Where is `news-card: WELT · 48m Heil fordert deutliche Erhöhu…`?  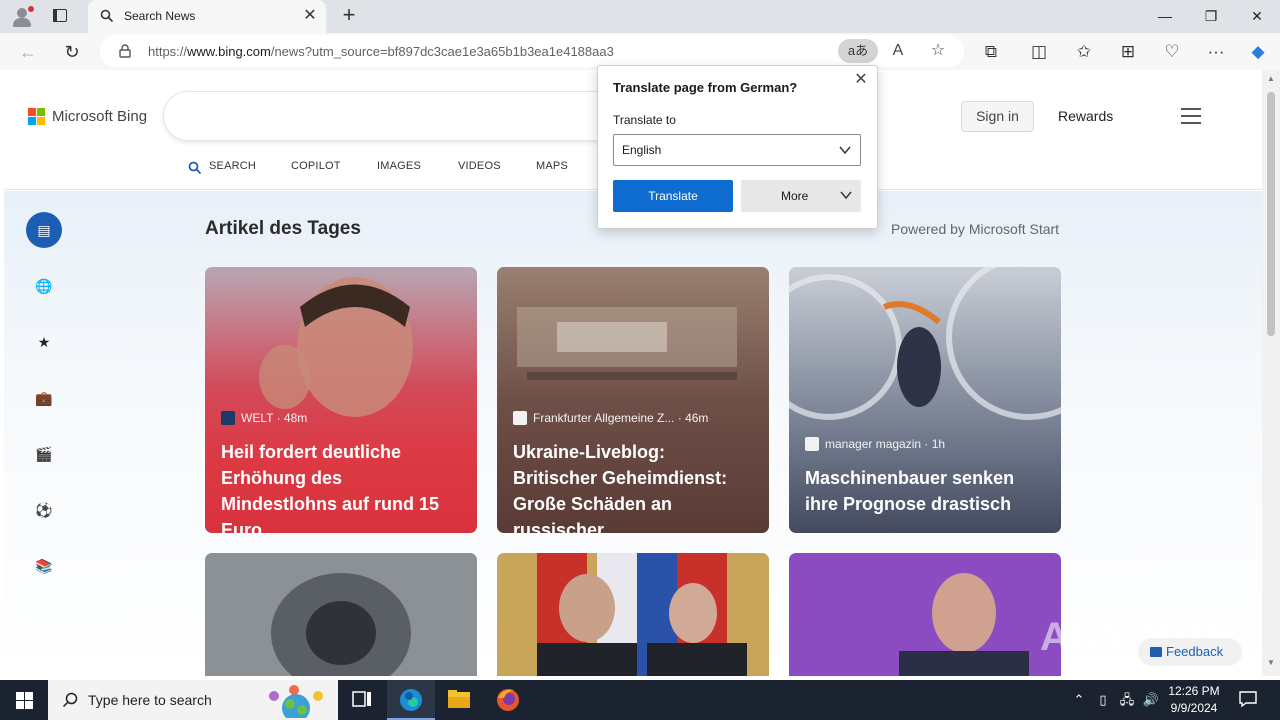
news-card: WELT · 48m Heil fordert deutliche Erhöhu… is located at coordinates (341, 400).